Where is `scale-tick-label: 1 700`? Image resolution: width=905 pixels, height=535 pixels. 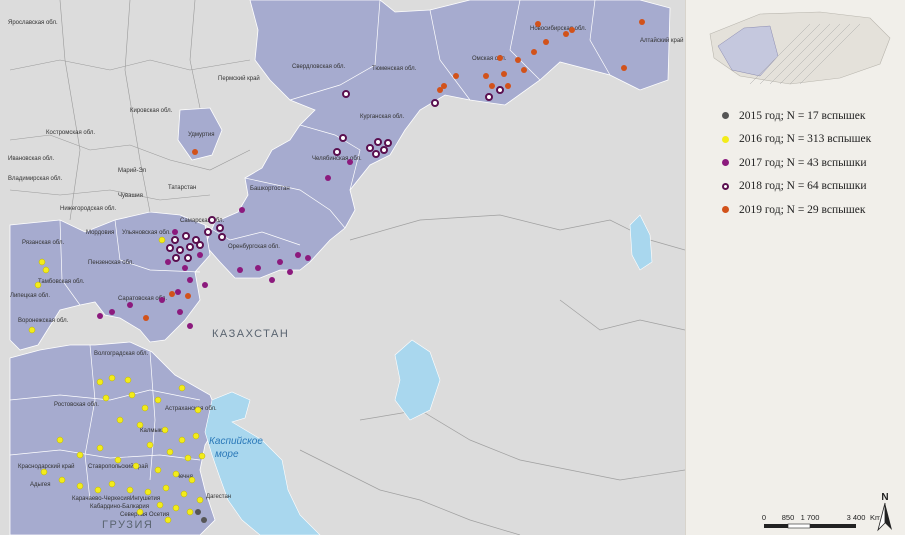
scale-tick-label: 1 700 is located at coordinates (810, 517).